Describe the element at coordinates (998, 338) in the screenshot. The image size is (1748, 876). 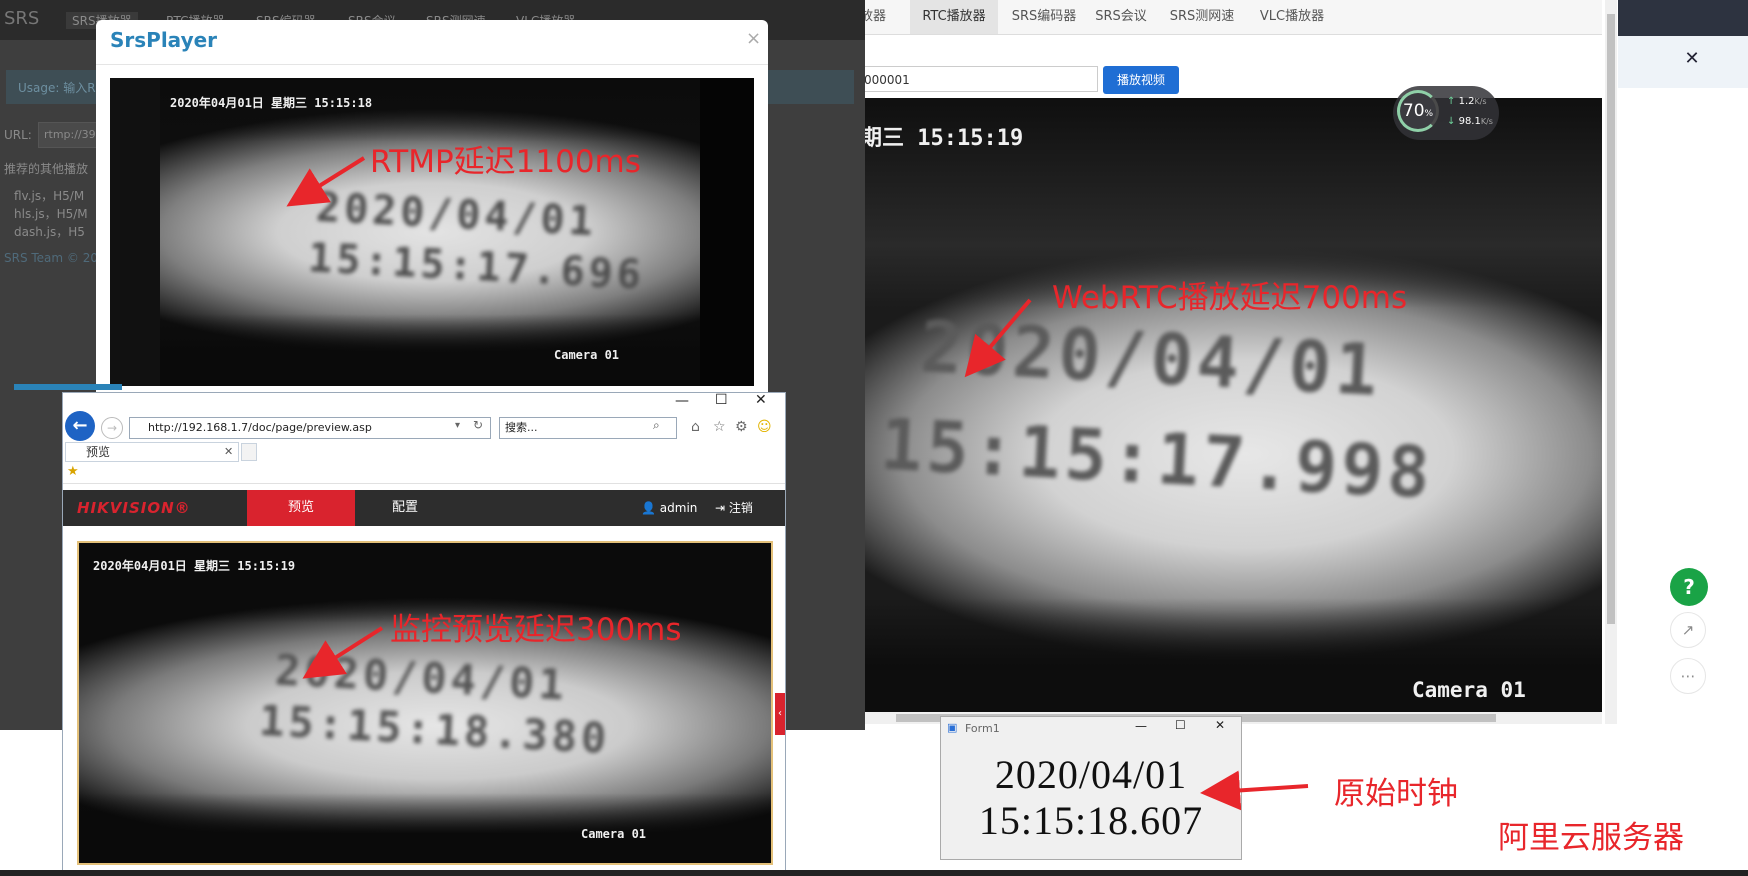
I see `arrow-webrtc` at that location.